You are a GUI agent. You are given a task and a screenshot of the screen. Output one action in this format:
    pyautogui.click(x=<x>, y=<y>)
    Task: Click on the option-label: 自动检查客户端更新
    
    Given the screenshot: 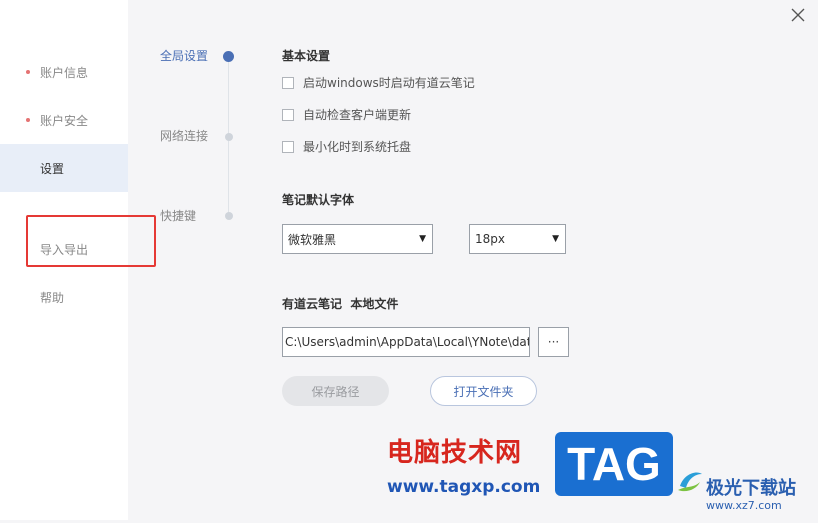 What is the action you would take?
    pyautogui.click(x=357, y=115)
    